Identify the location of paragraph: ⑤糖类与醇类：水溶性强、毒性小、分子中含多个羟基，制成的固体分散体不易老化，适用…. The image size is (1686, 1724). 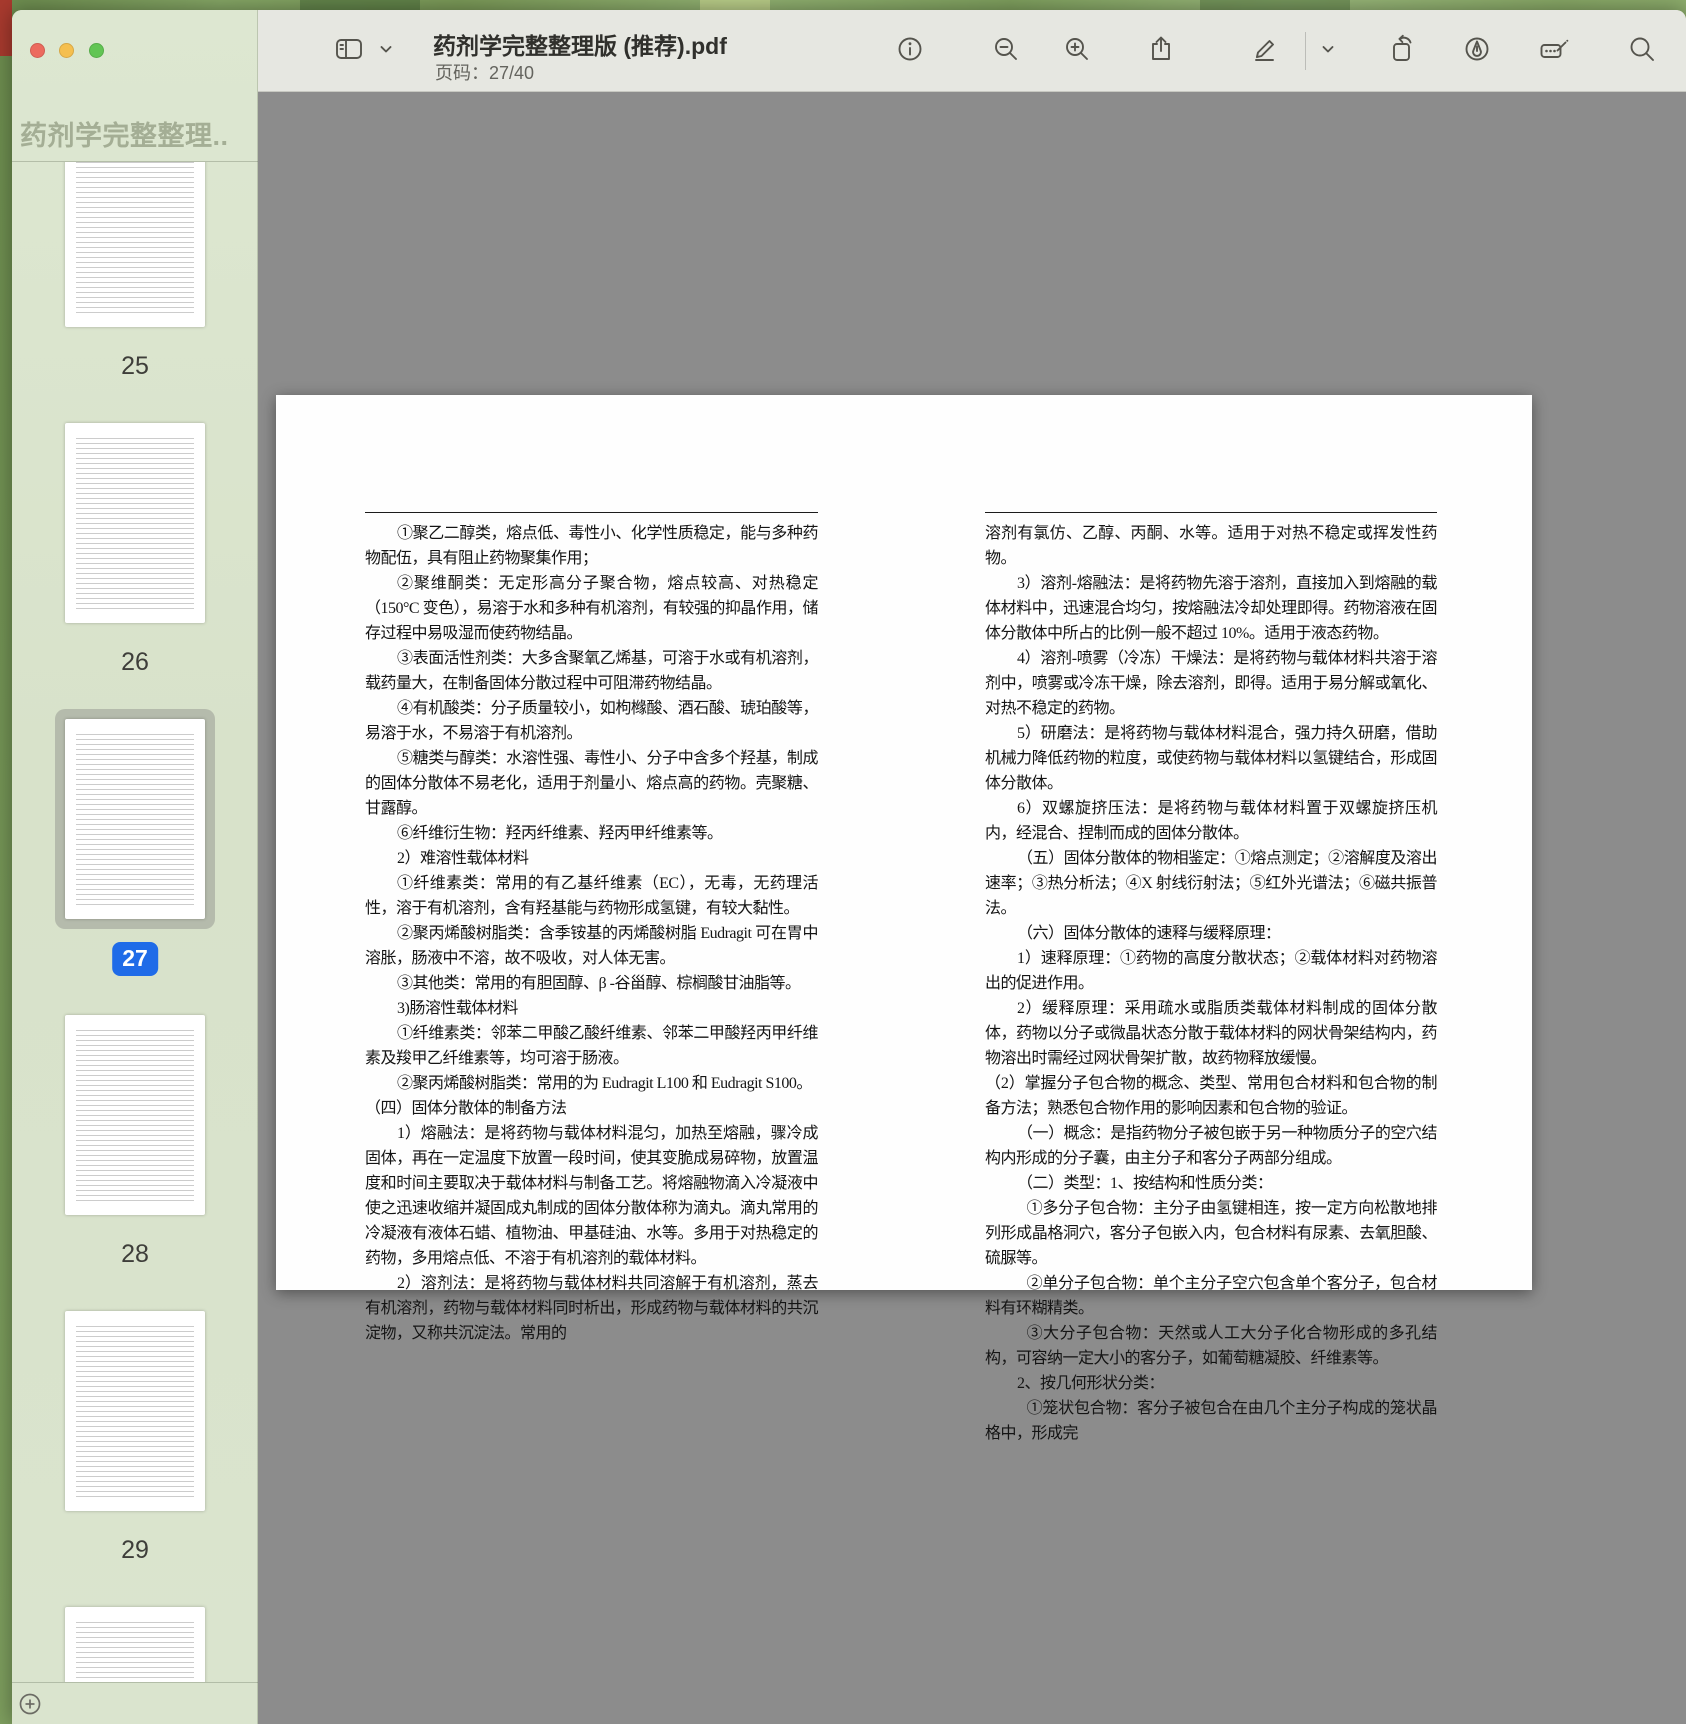
(592, 783).